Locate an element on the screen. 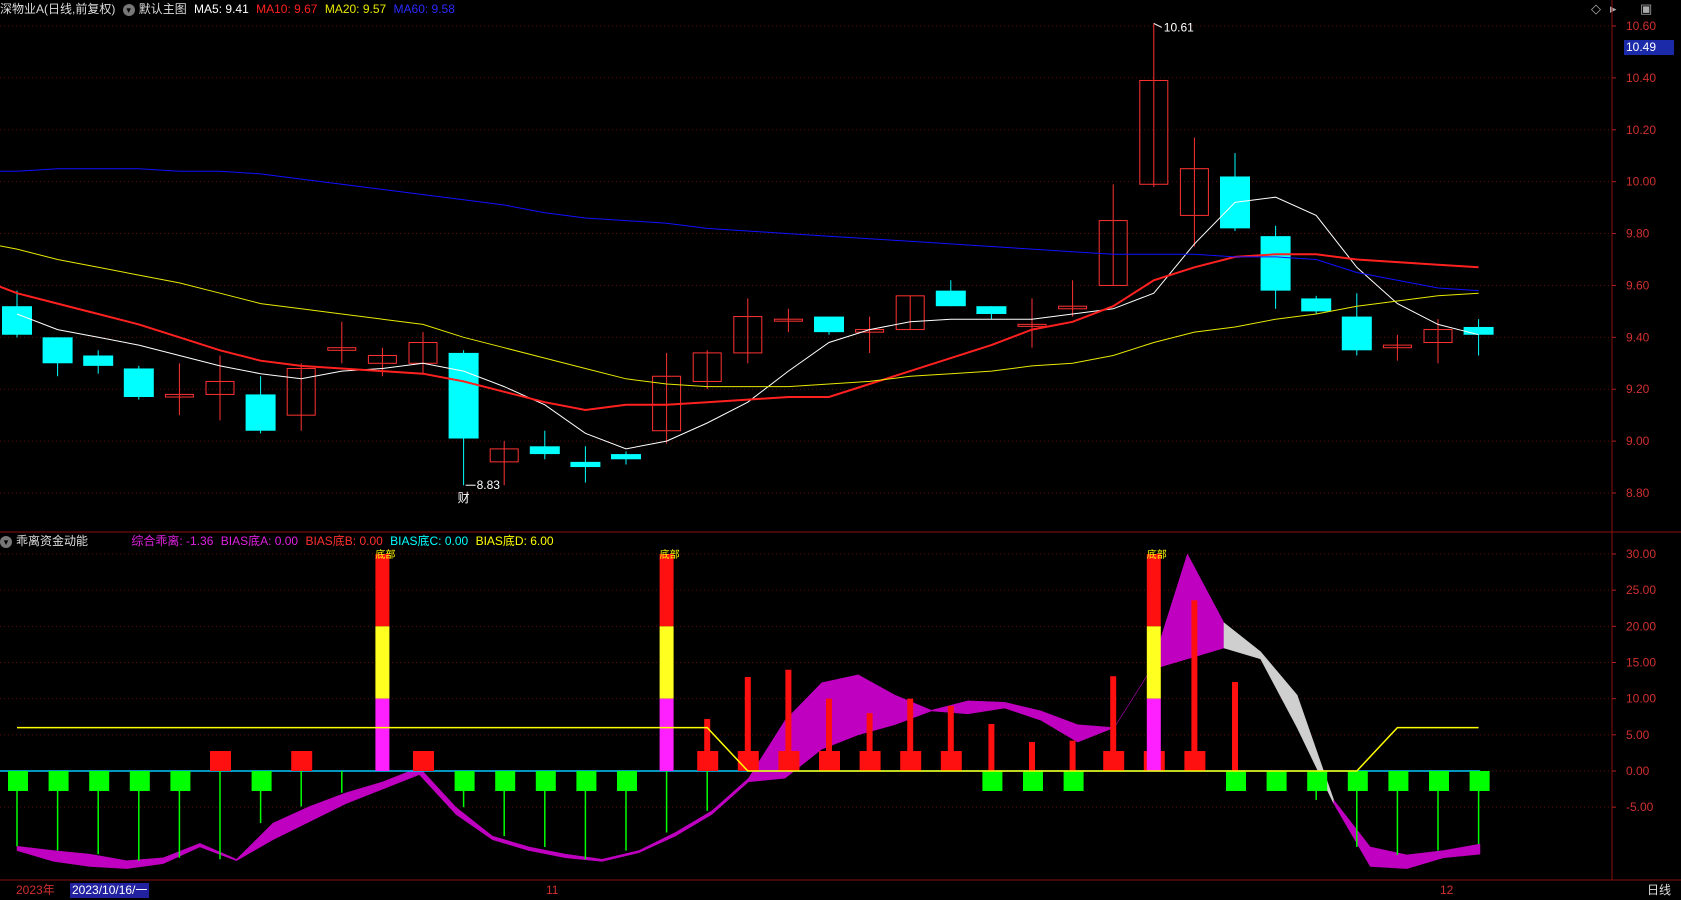 This screenshot has width=1681, height=900. price-tick-label: 10.40 is located at coordinates (1641, 78).